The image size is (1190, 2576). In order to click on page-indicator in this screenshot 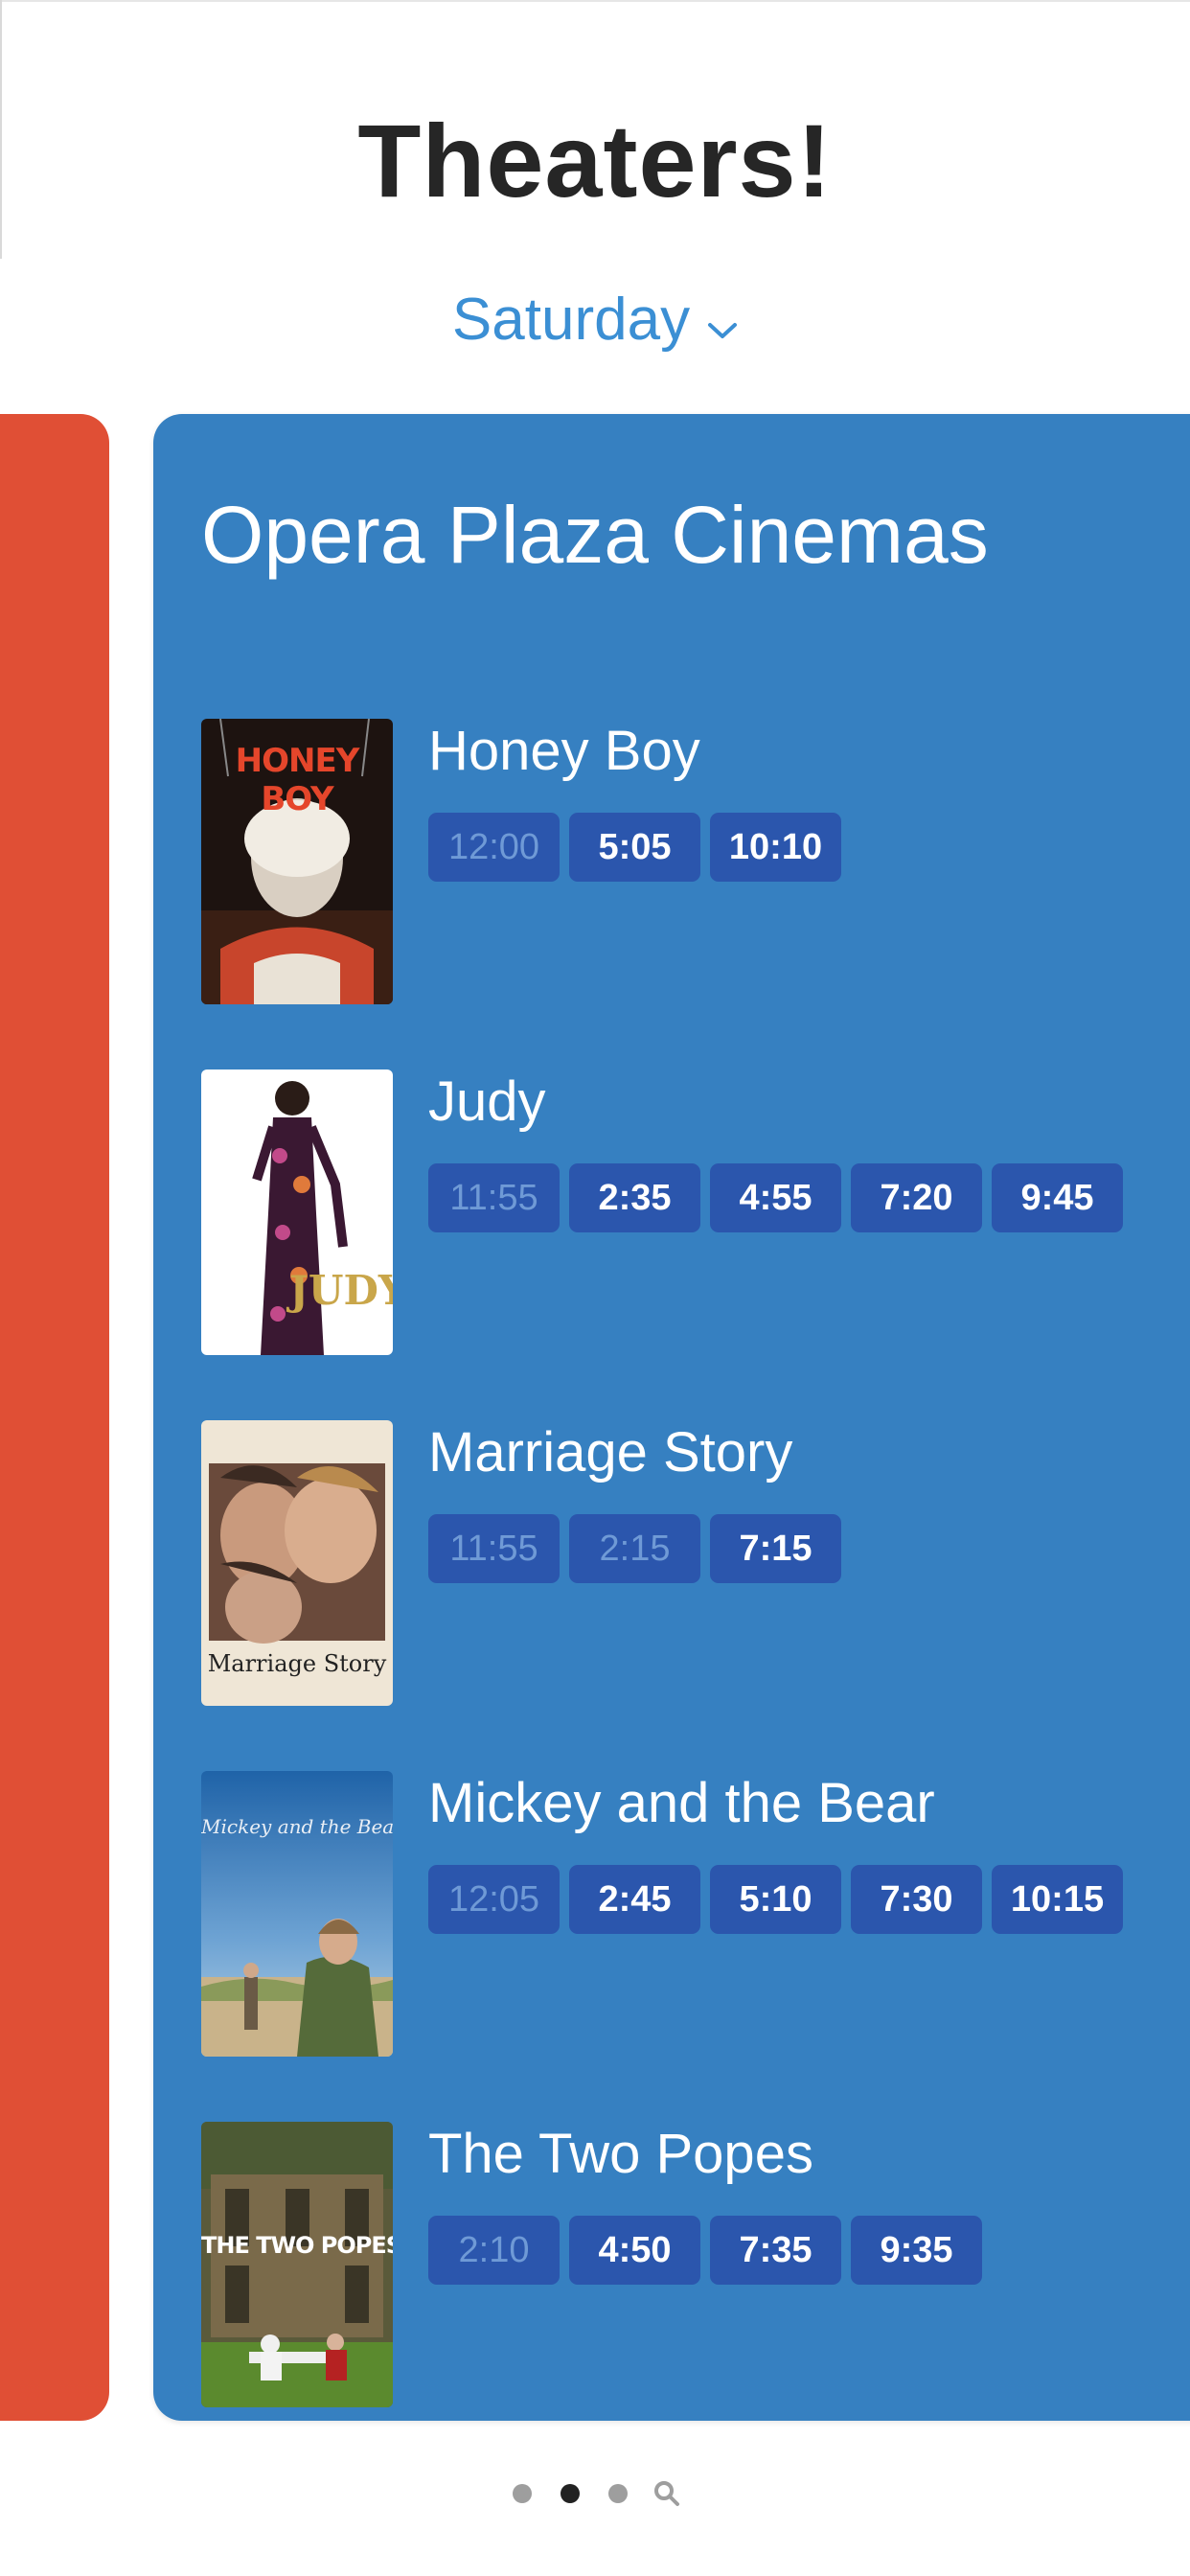, I will do `click(595, 2493)`.